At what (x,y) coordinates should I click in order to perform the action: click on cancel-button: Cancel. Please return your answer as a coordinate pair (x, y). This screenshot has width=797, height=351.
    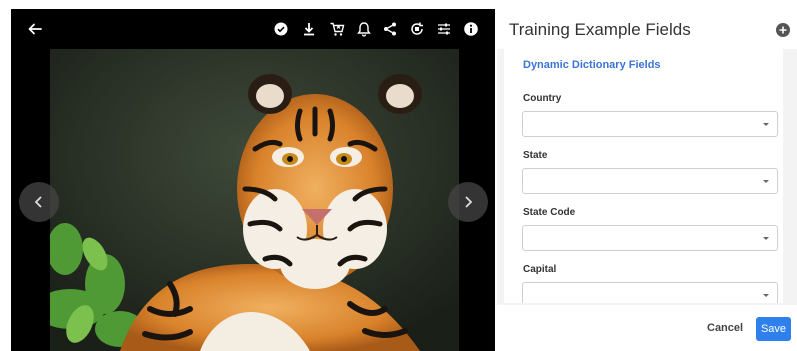
    Looking at the image, I should click on (725, 328).